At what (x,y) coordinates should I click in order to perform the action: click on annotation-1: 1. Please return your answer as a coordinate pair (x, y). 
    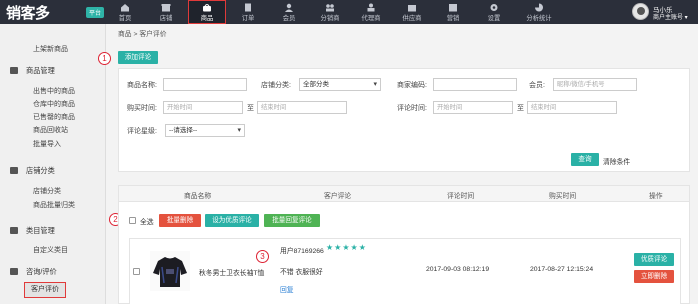
    Looking at the image, I should click on (104, 58).